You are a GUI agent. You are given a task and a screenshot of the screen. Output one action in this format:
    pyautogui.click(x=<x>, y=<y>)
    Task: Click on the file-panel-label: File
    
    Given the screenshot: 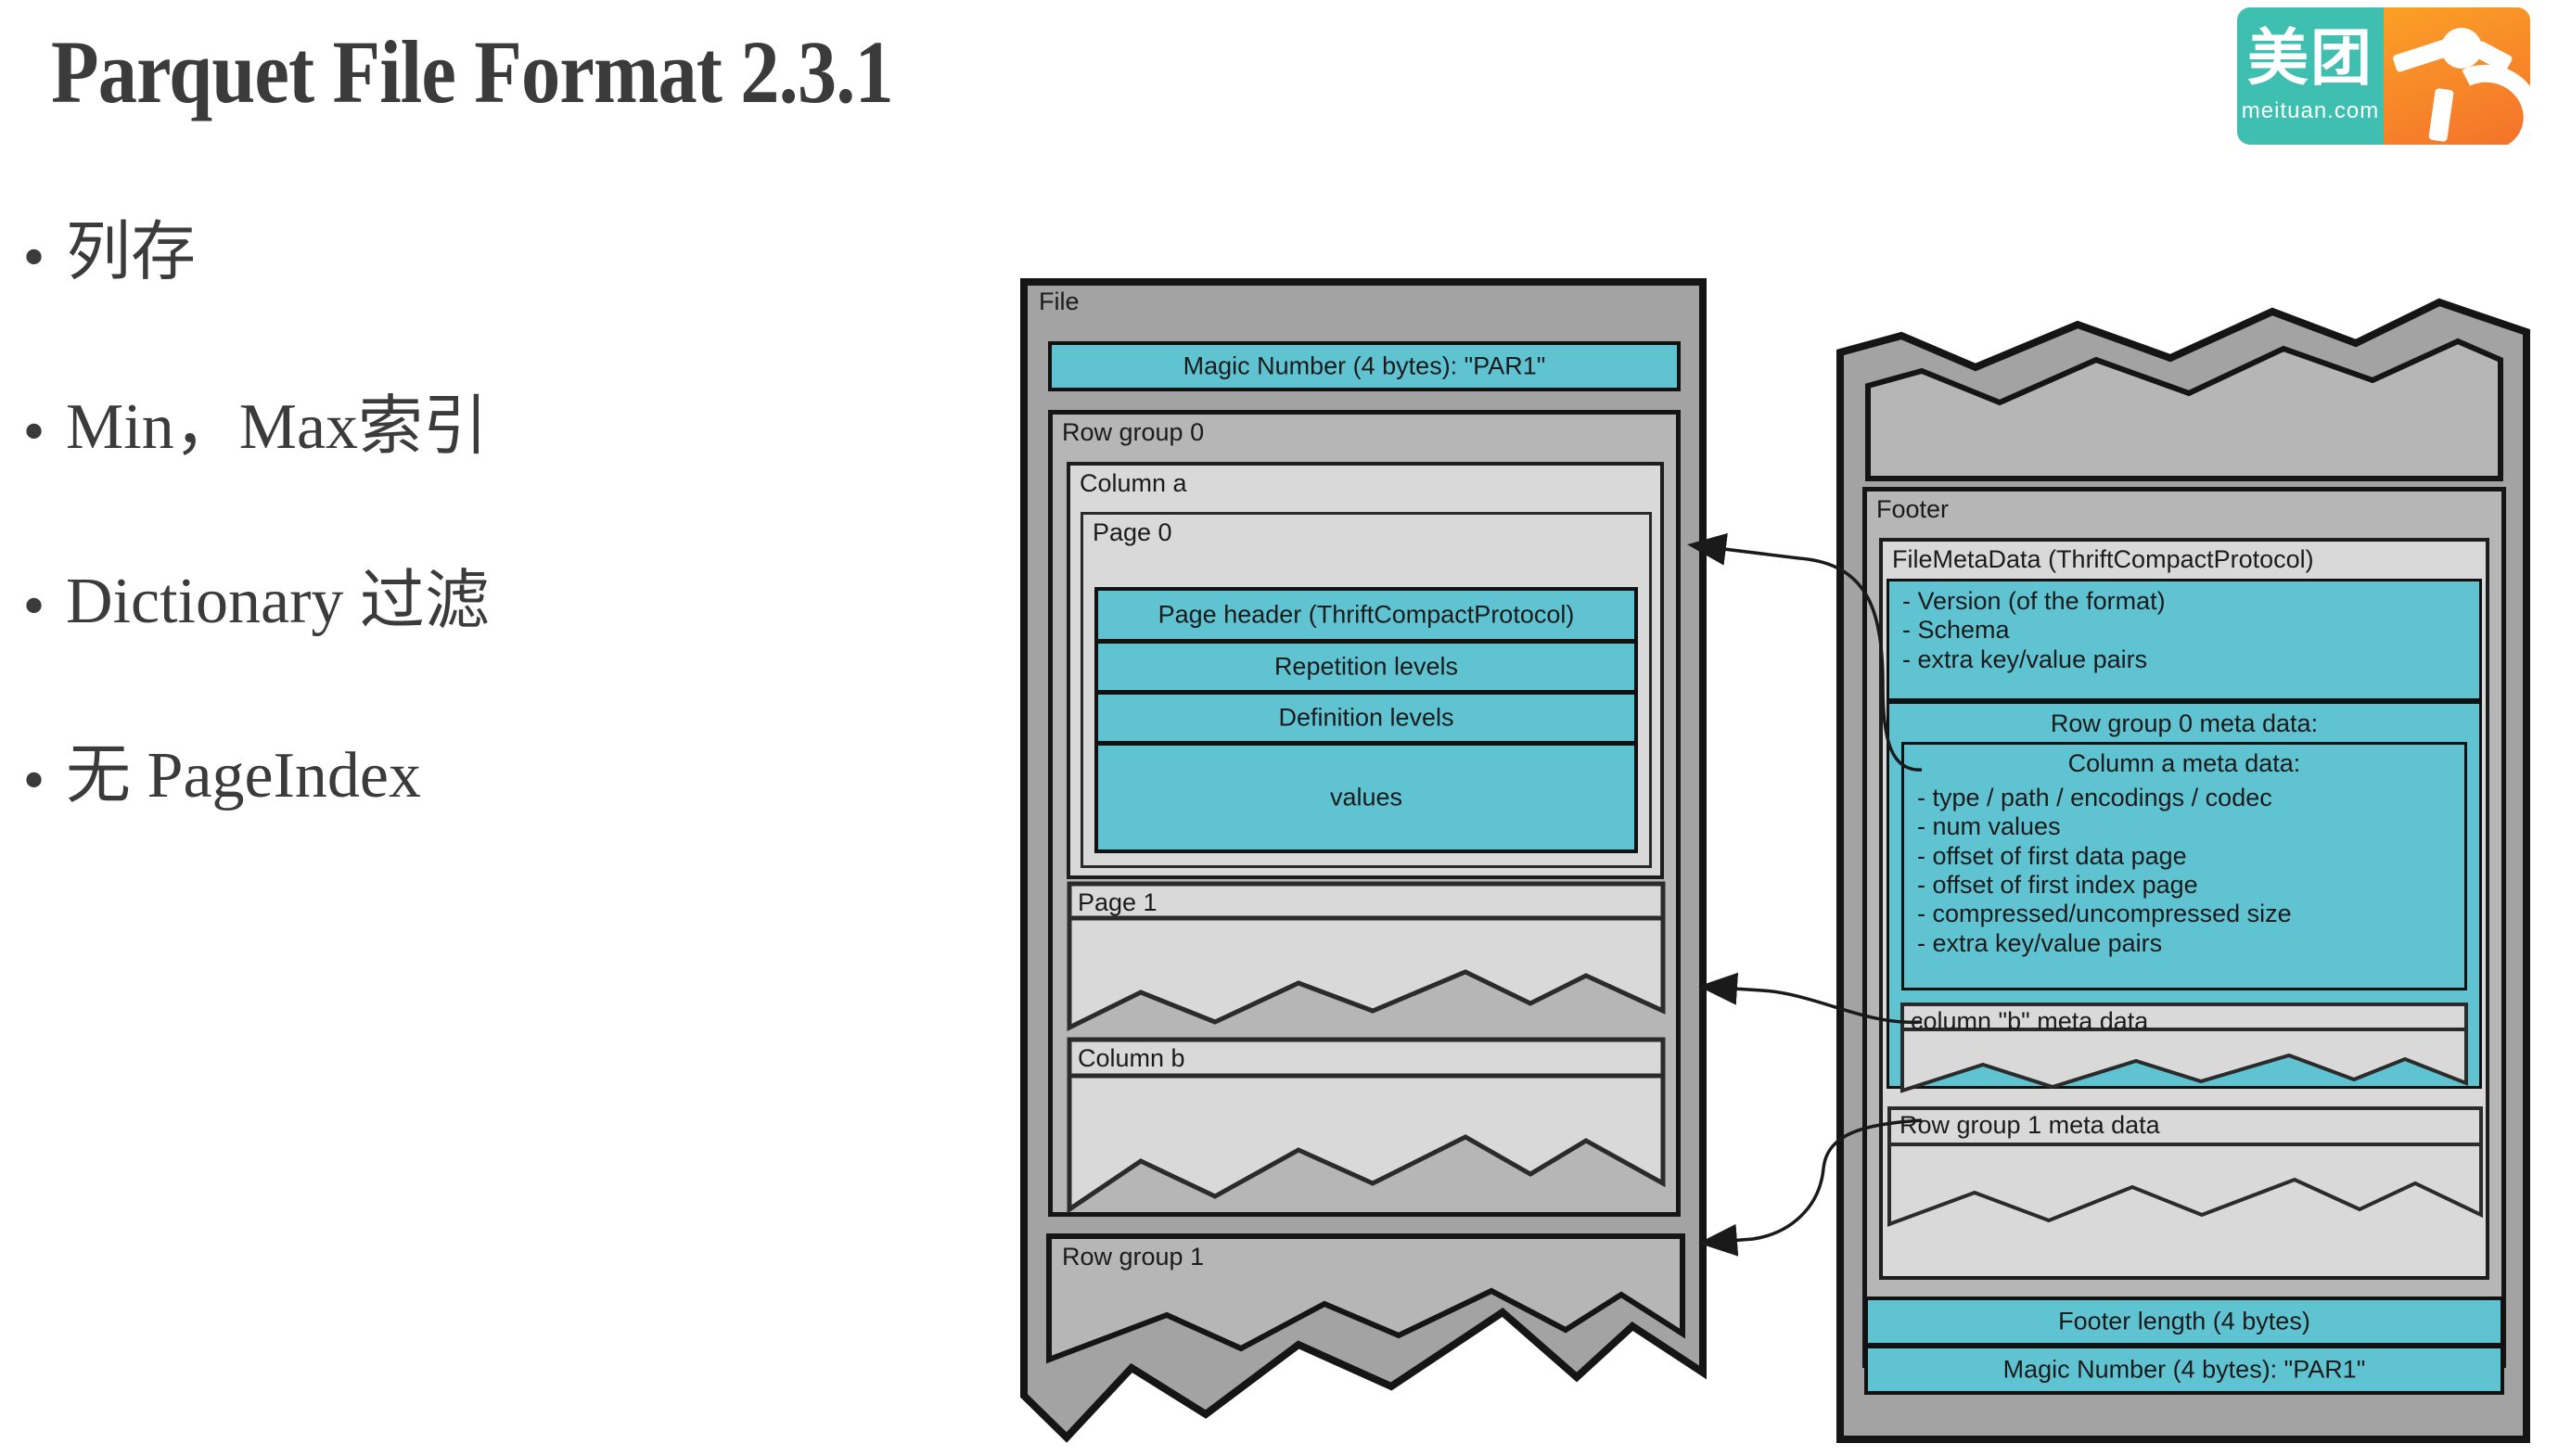 What is the action you would take?
    pyautogui.click(x=1059, y=301)
    